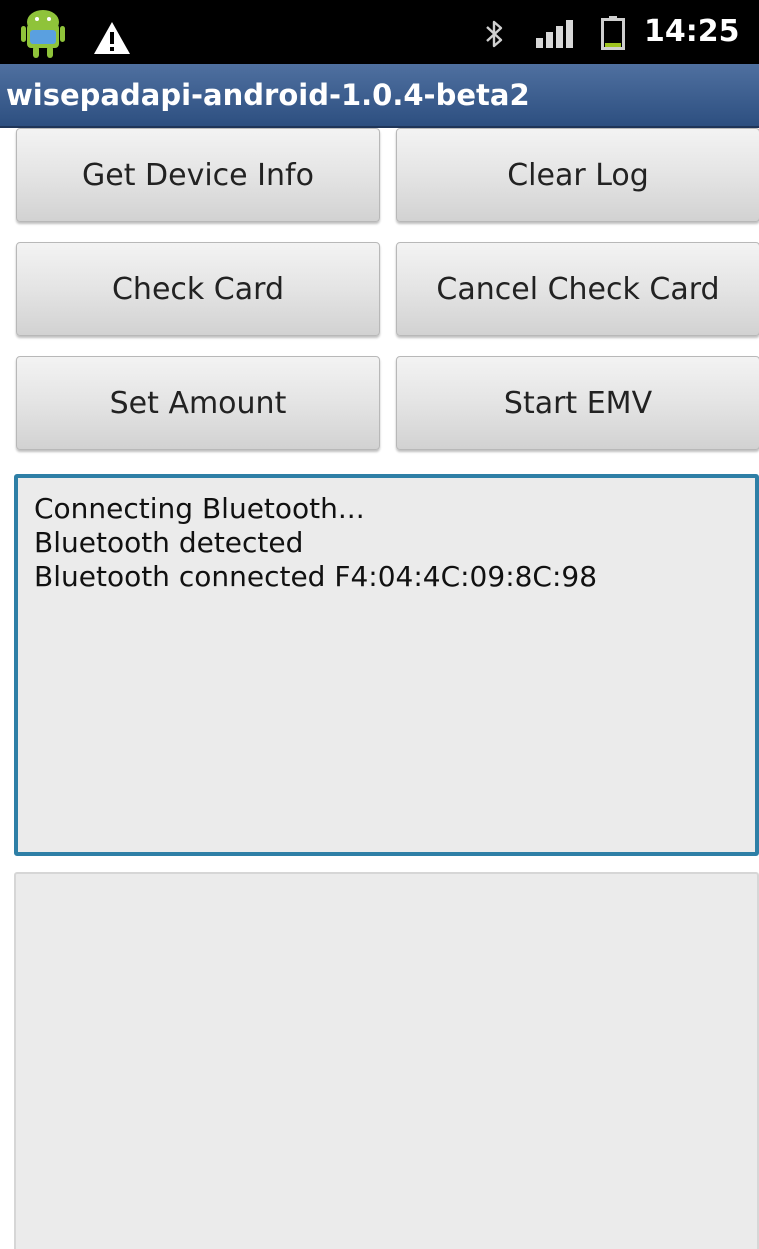 This screenshot has height=1249, width=759. What do you see at coordinates (577, 403) in the screenshot?
I see `start-emv-button: Start EMV` at bounding box center [577, 403].